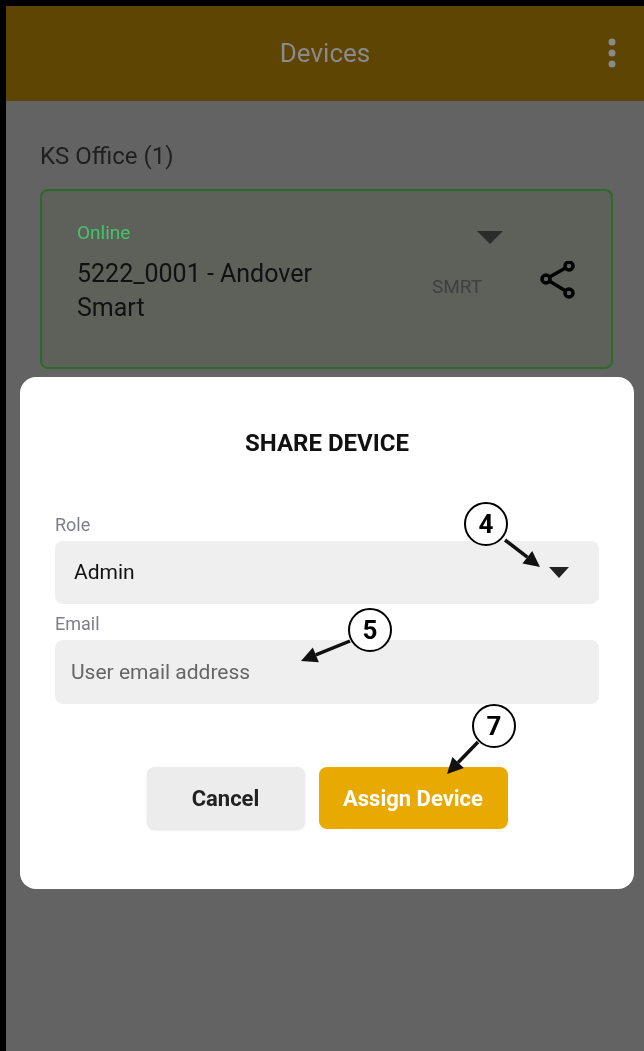 This screenshot has height=1051, width=644. I want to click on dialog-title: SHARE DEVICE, so click(327, 443).